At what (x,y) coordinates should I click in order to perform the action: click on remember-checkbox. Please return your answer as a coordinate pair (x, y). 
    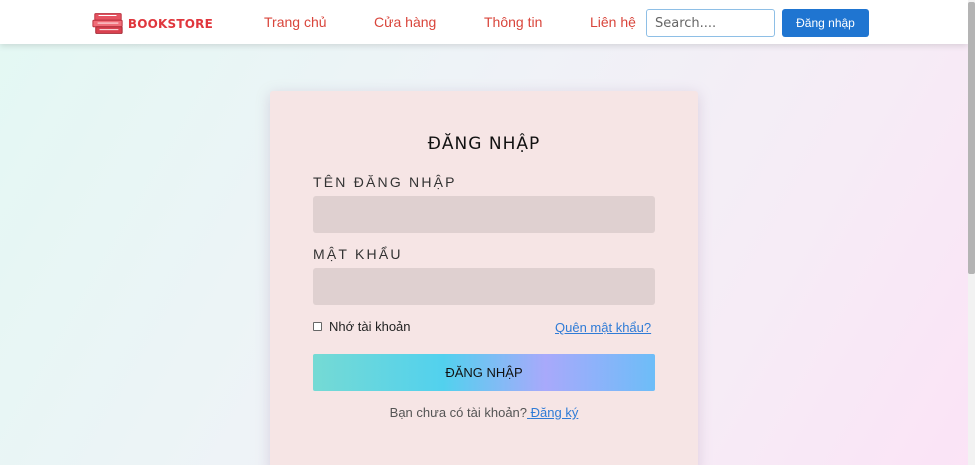
    Looking at the image, I should click on (317, 326).